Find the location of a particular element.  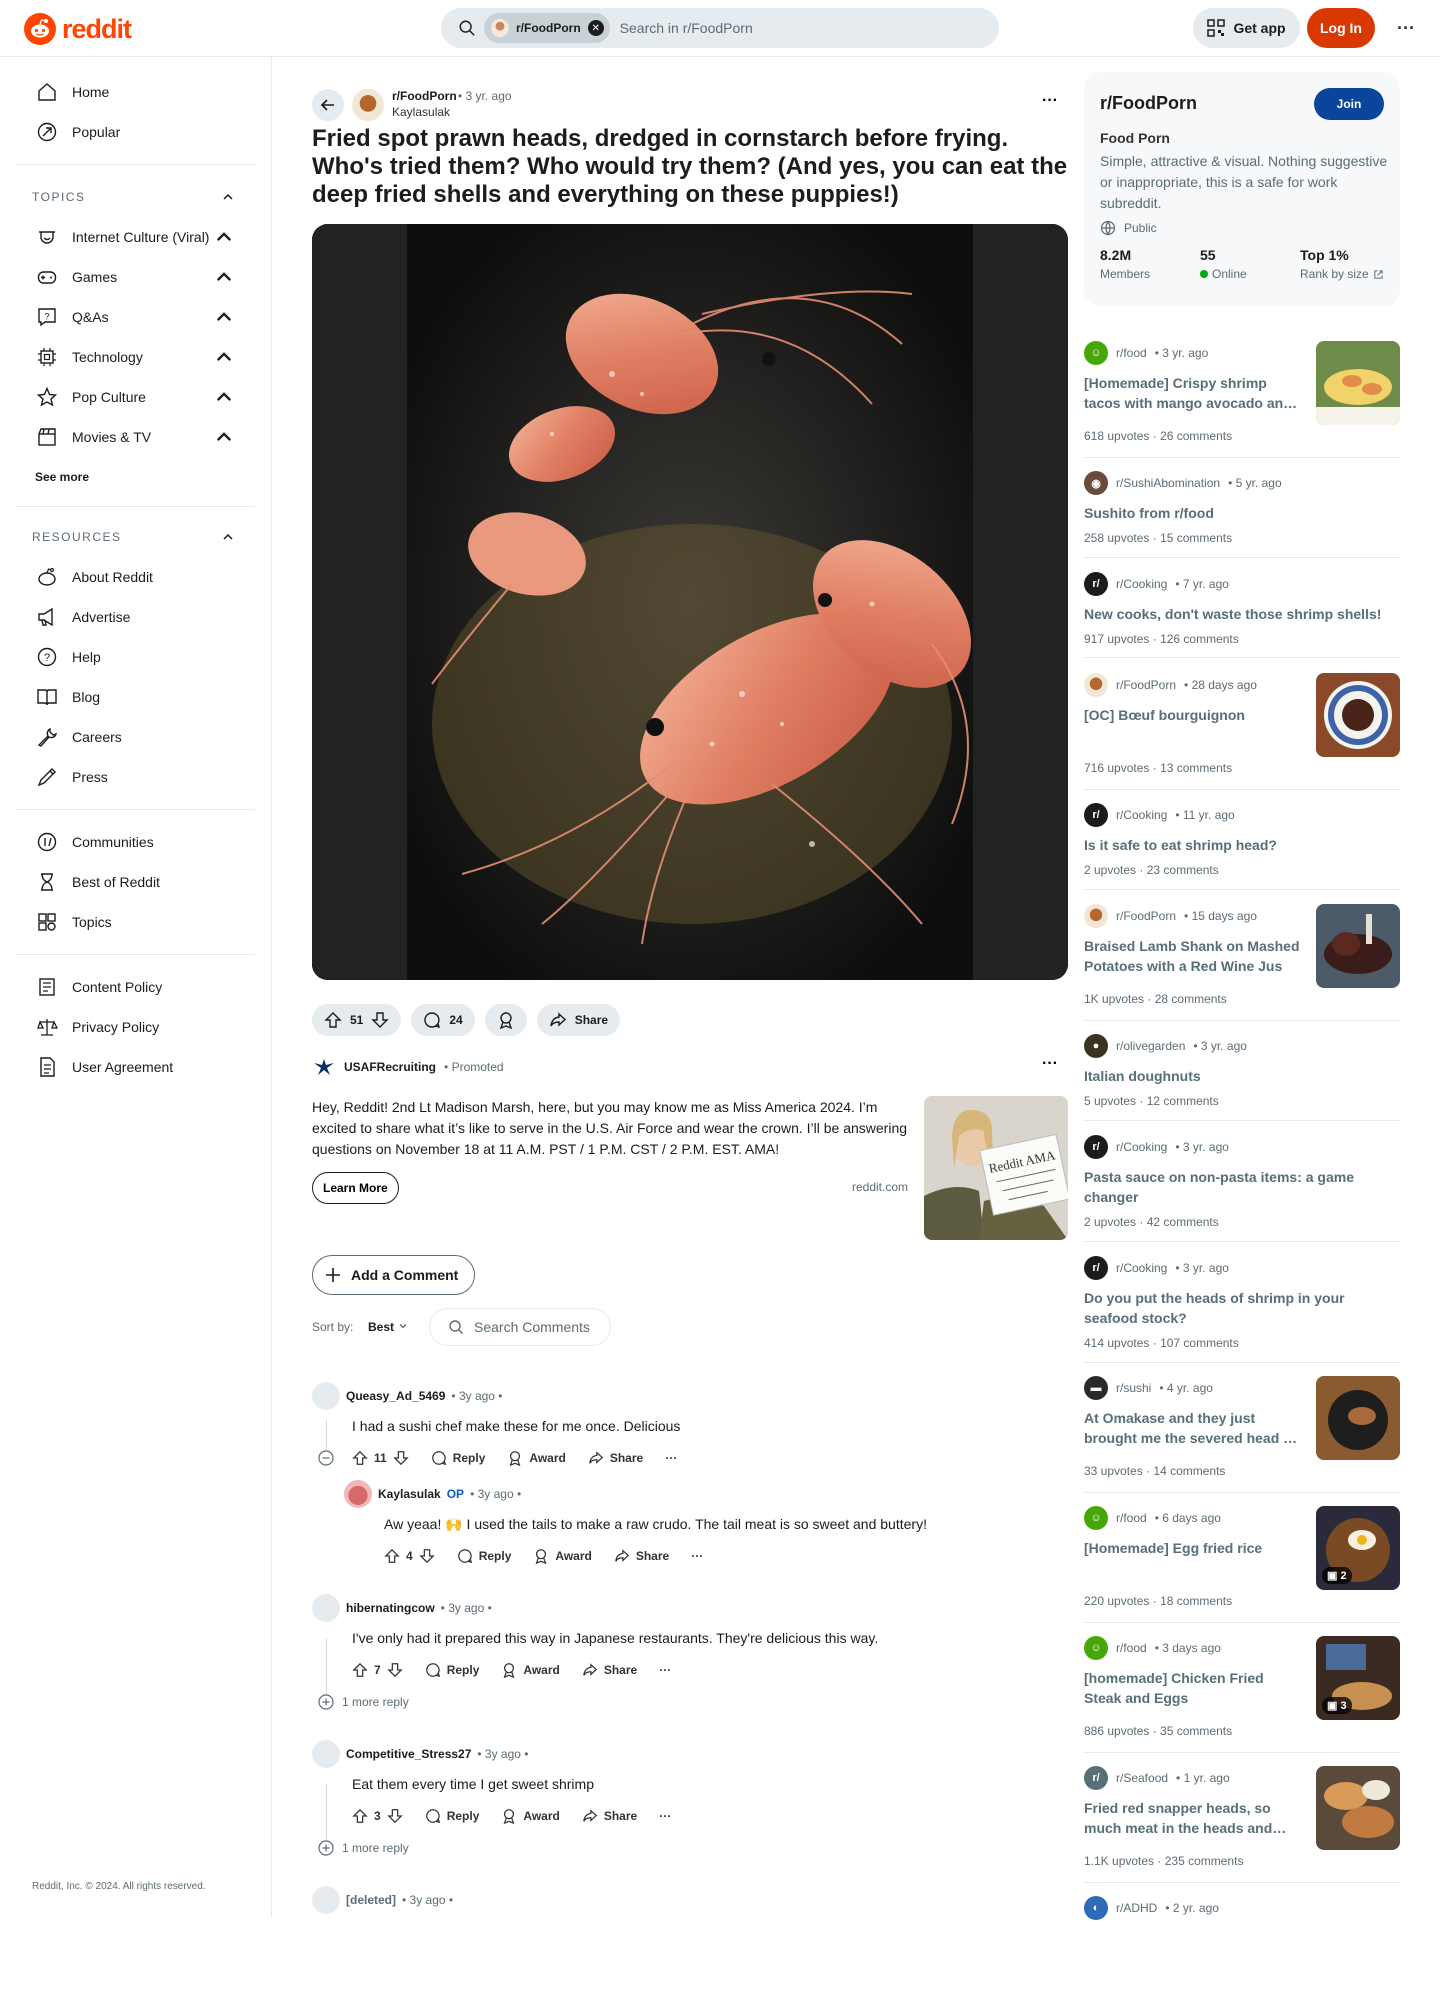

topic-movies-tv: Movies & TV is located at coordinates (135, 437).